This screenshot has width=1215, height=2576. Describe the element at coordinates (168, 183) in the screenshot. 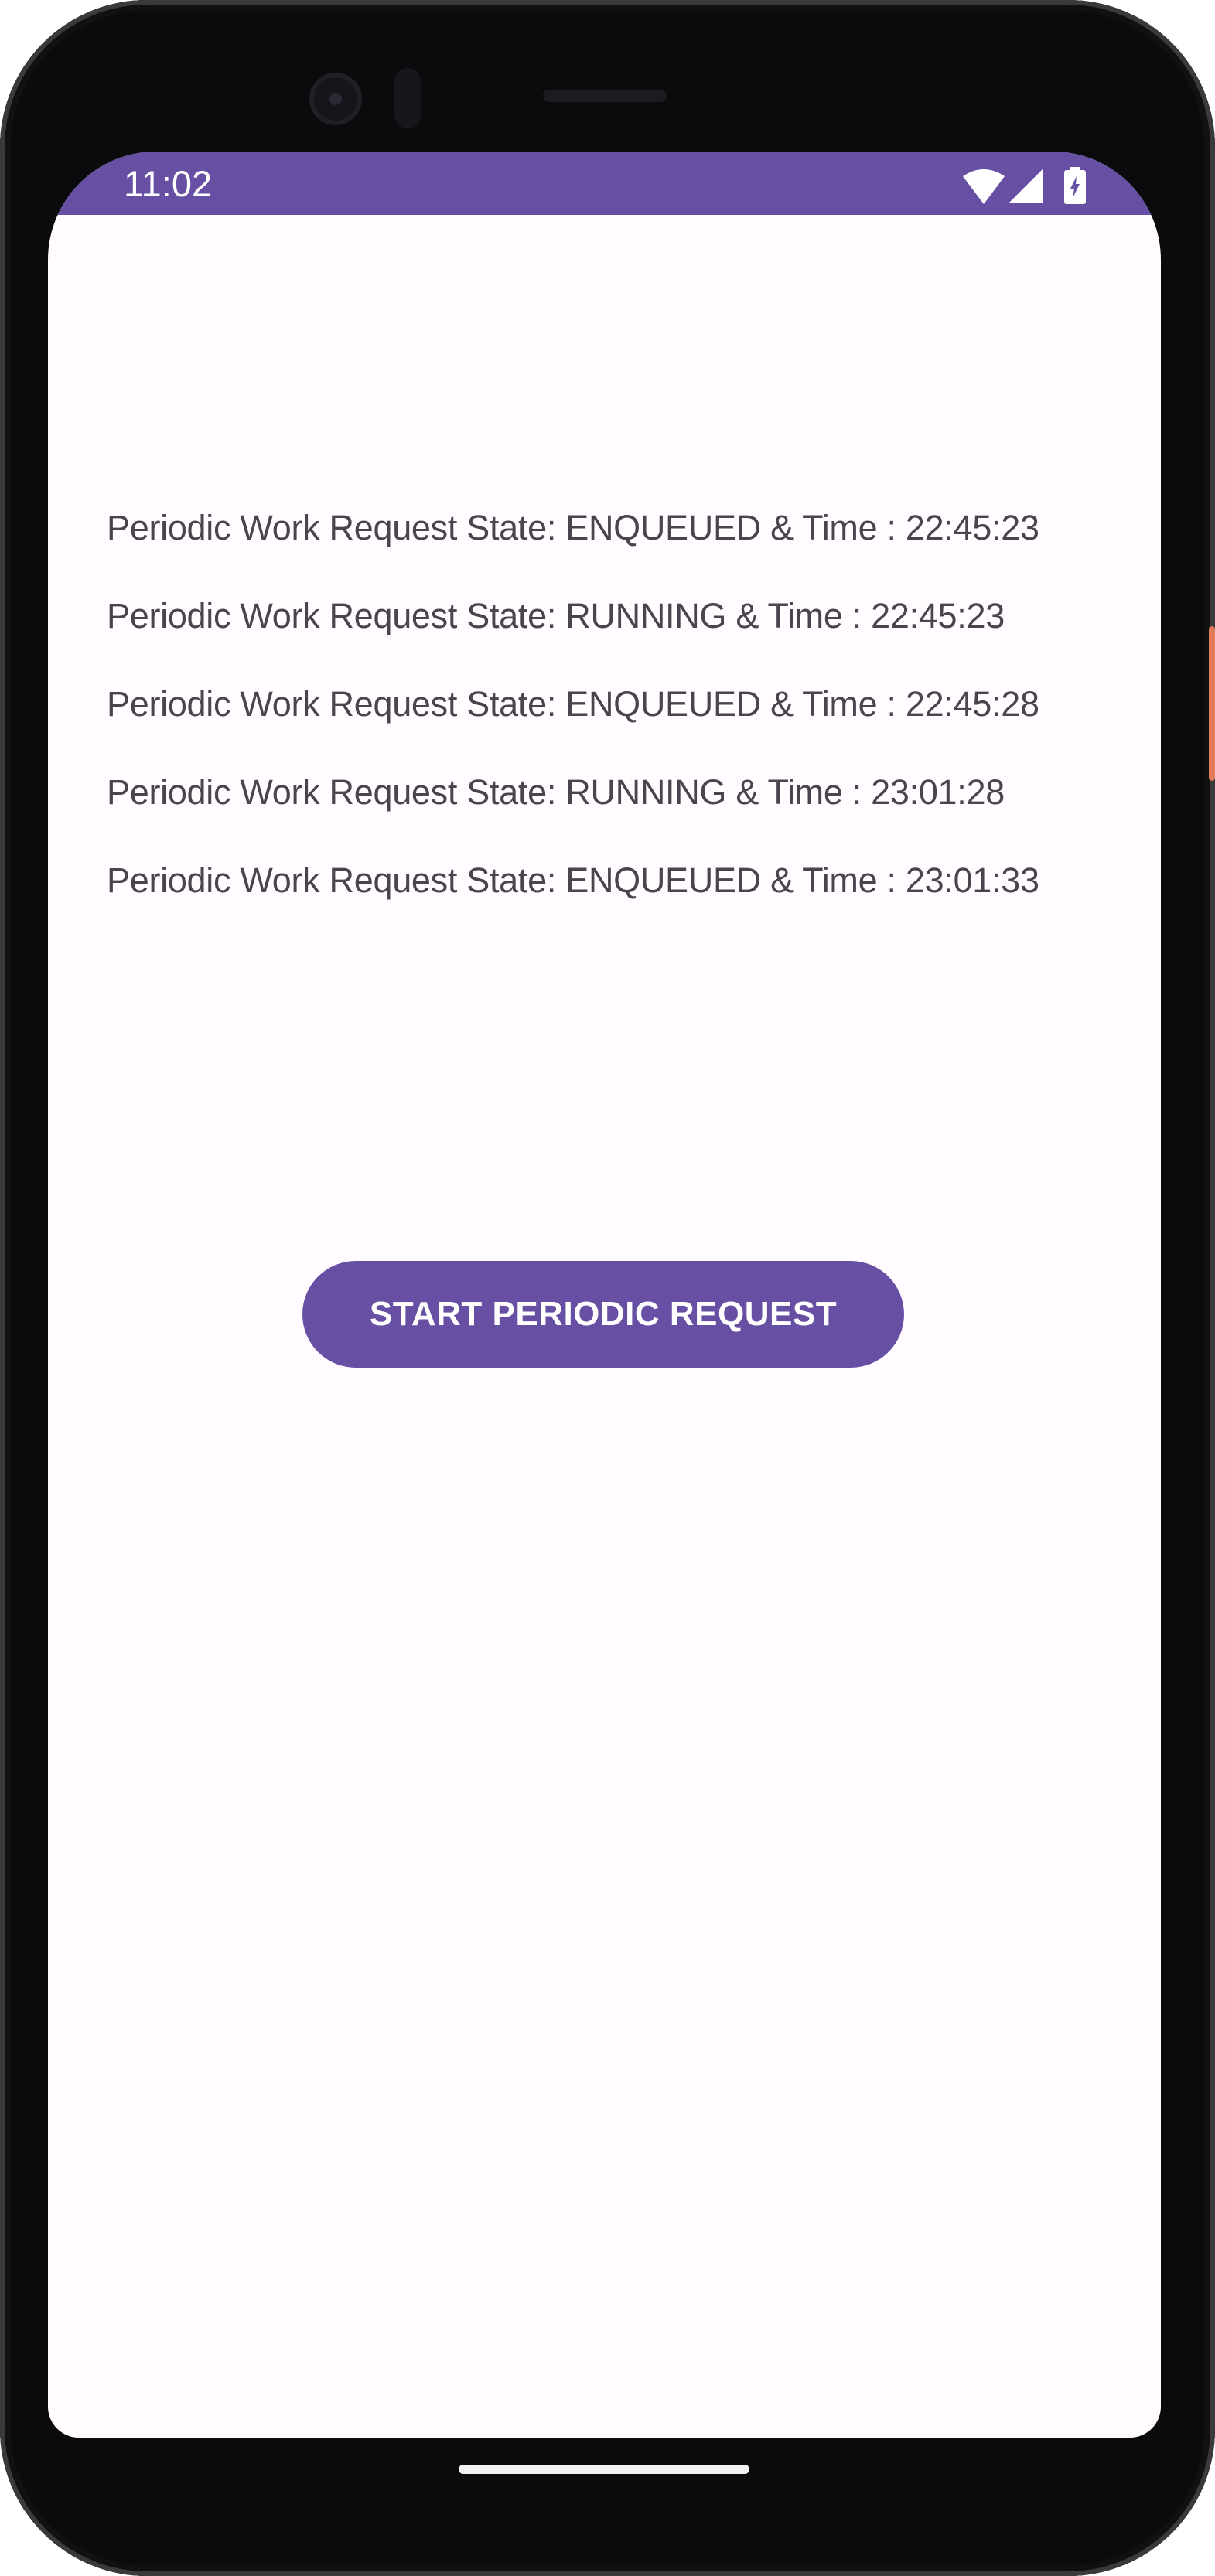

I see `status-clock: 11:02` at that location.